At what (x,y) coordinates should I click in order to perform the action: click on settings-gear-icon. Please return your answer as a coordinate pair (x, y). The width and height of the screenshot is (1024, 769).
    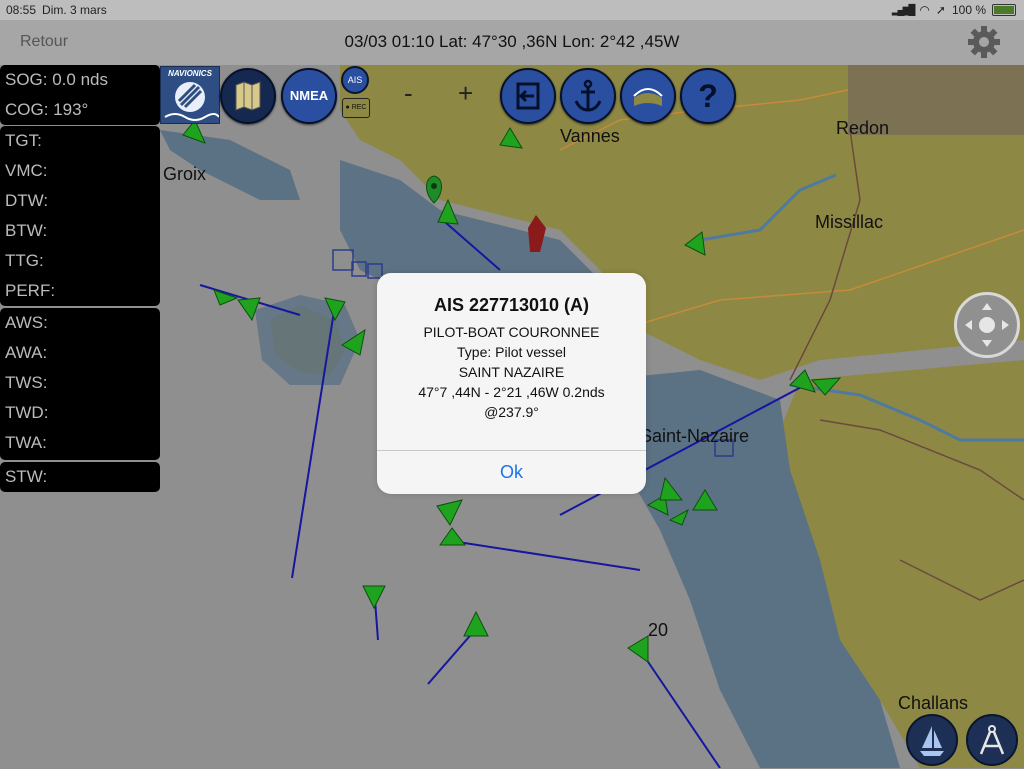
    Looking at the image, I should click on (984, 42).